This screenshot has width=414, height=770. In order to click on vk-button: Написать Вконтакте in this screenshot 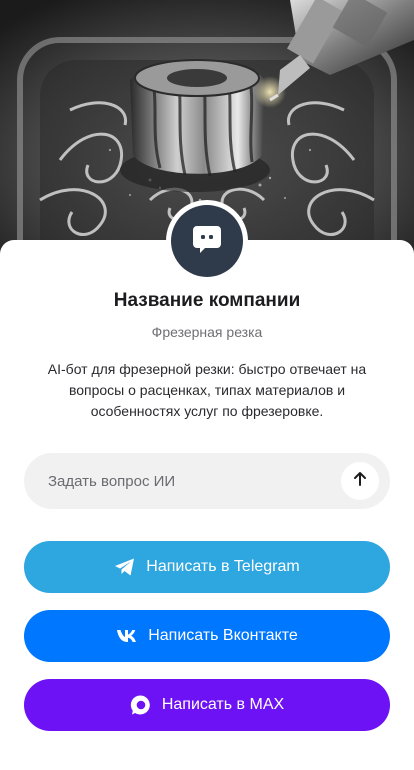, I will do `click(207, 636)`.